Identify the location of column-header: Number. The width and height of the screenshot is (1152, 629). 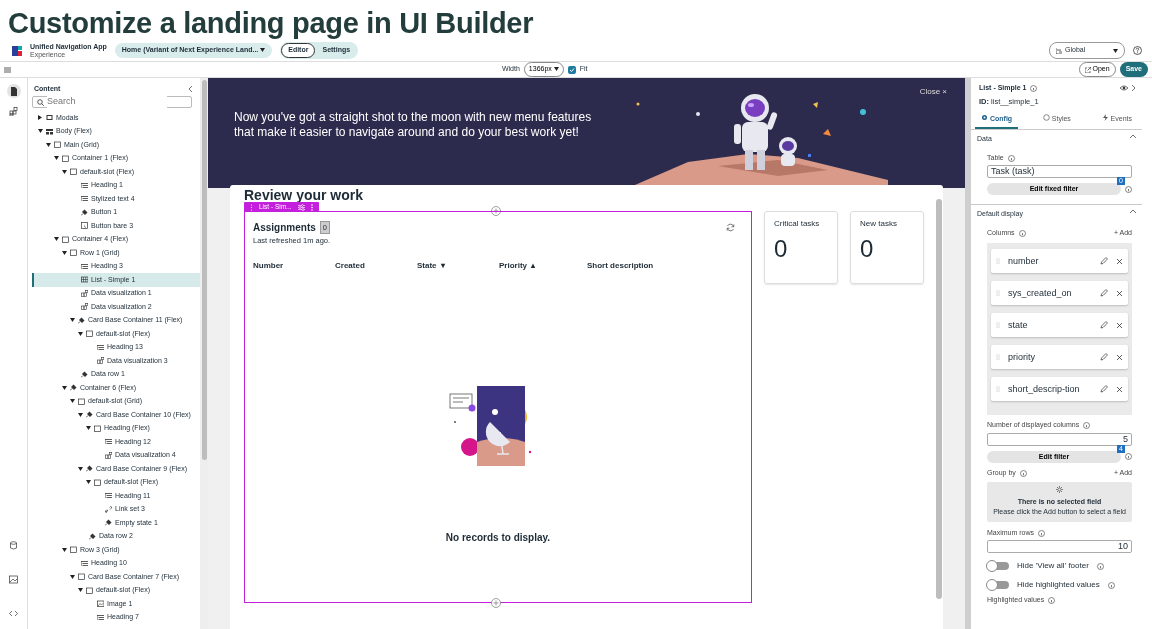
(294, 266).